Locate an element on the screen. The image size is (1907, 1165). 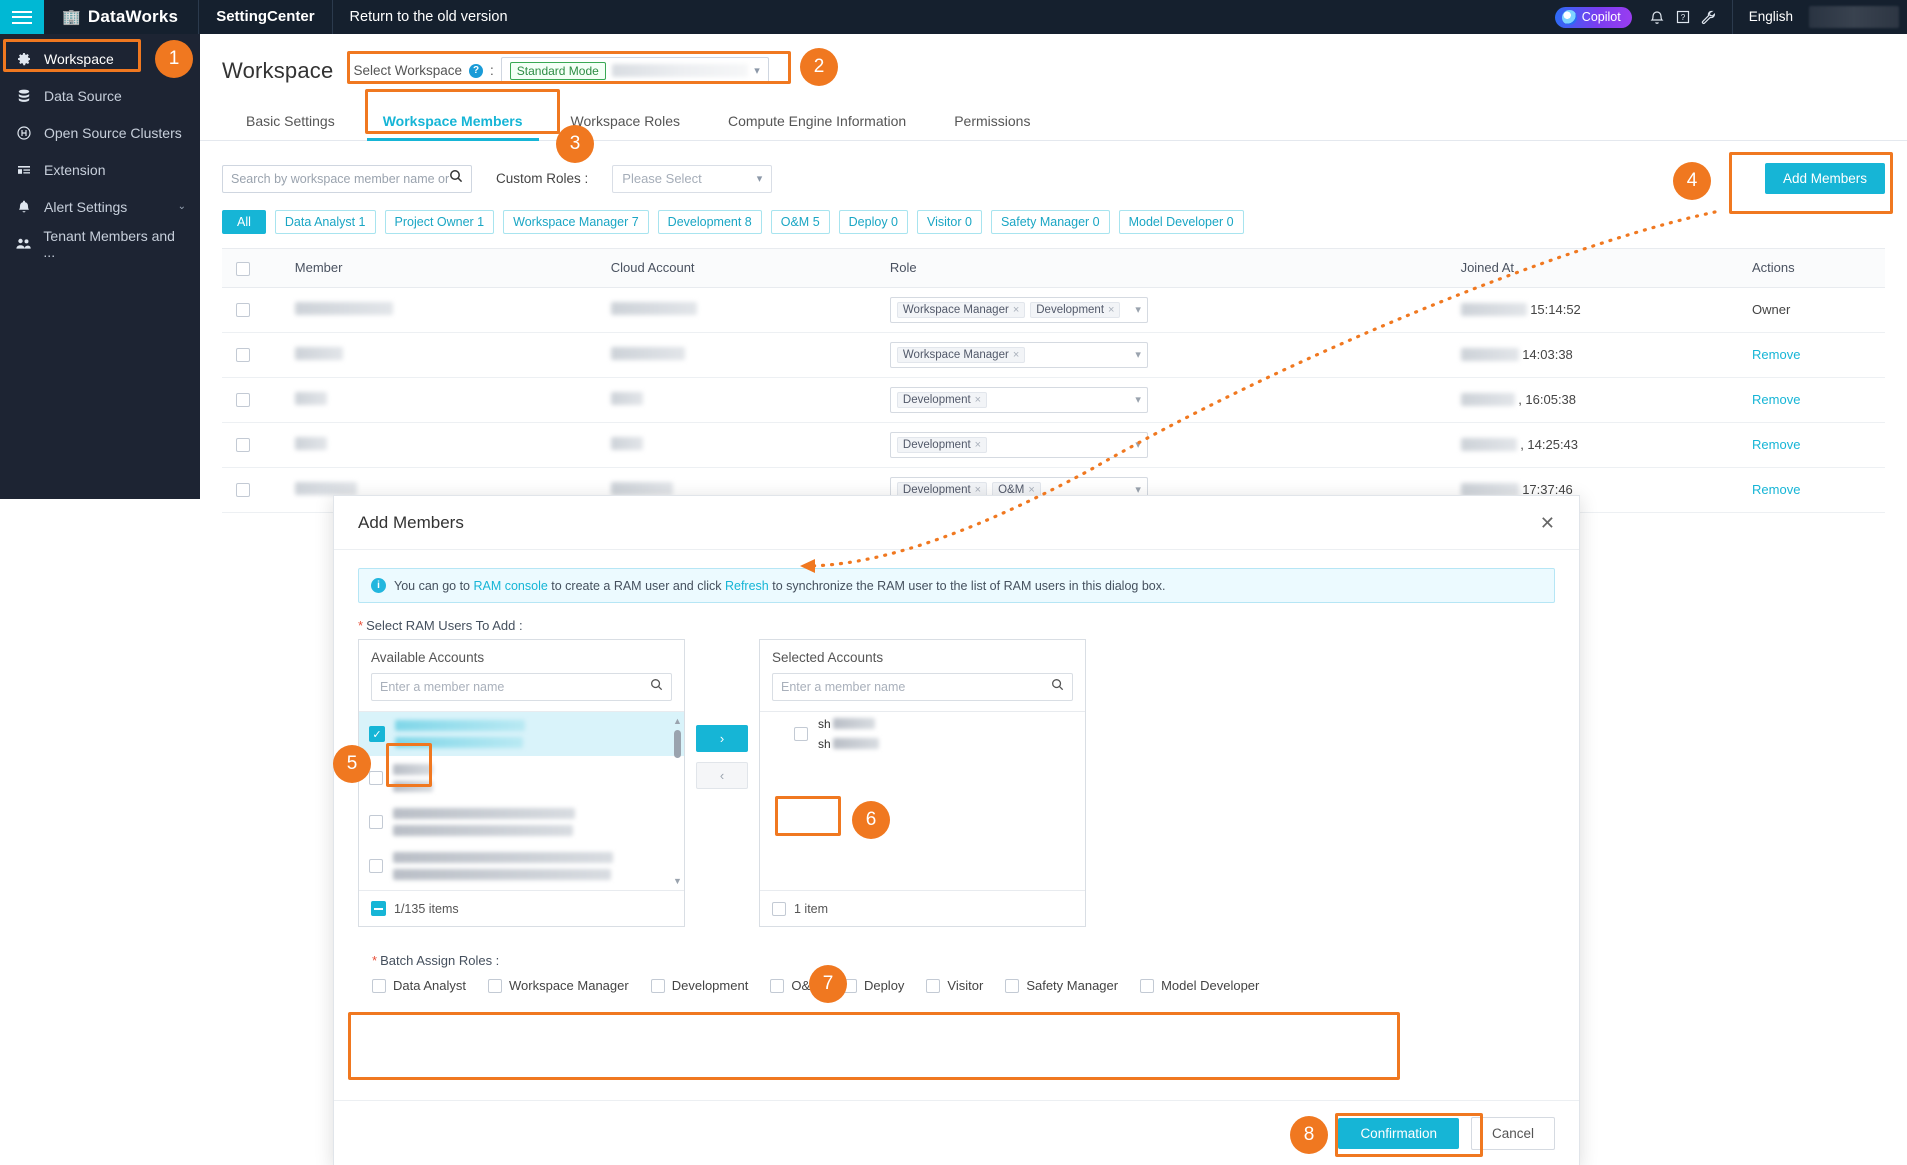
sidebar-item-extension: Extension is located at coordinates (100, 169).